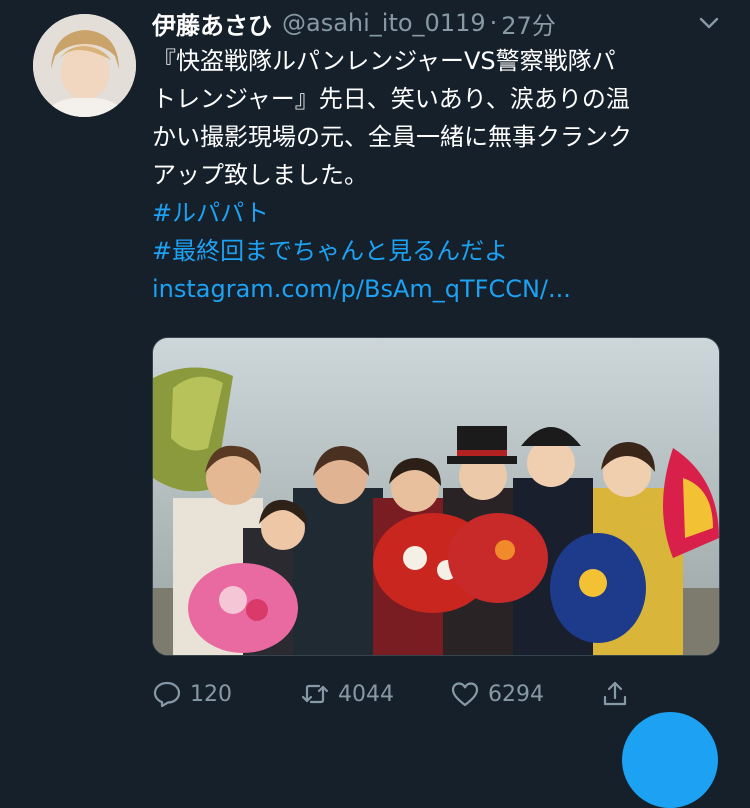 The height and width of the screenshot is (808, 750). I want to click on retweet-count: 4044, so click(366, 694).